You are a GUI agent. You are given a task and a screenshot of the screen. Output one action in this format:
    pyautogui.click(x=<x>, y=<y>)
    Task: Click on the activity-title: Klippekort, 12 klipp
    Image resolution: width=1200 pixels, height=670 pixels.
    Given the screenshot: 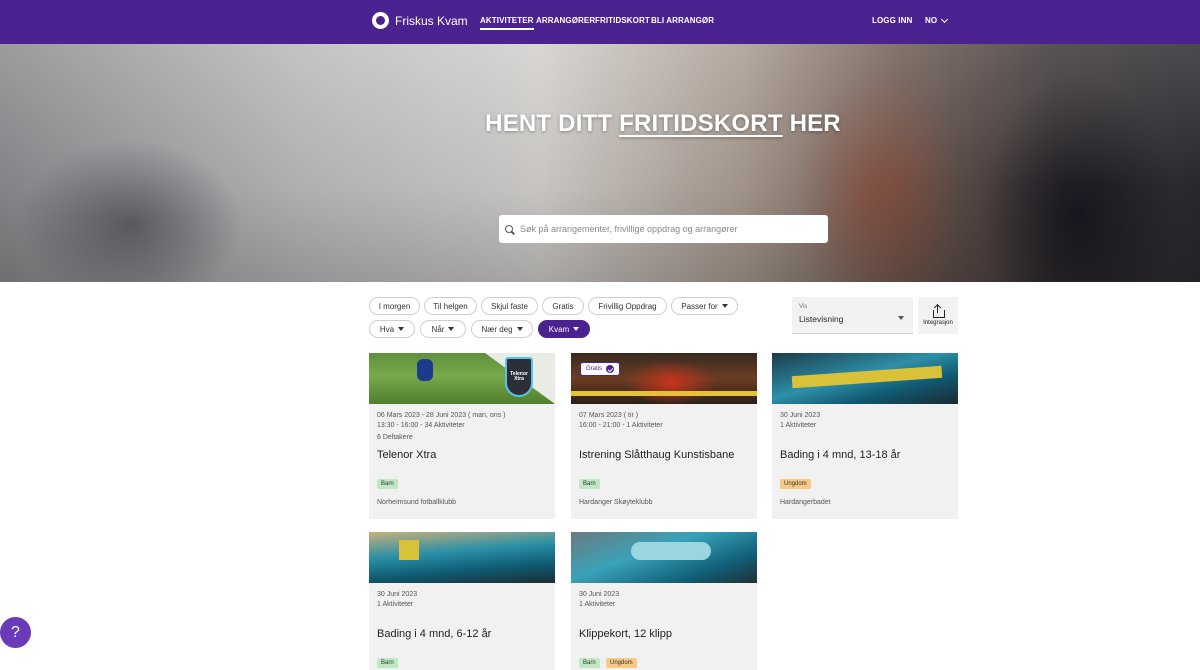 What is the action you would take?
    pyautogui.click(x=625, y=634)
    